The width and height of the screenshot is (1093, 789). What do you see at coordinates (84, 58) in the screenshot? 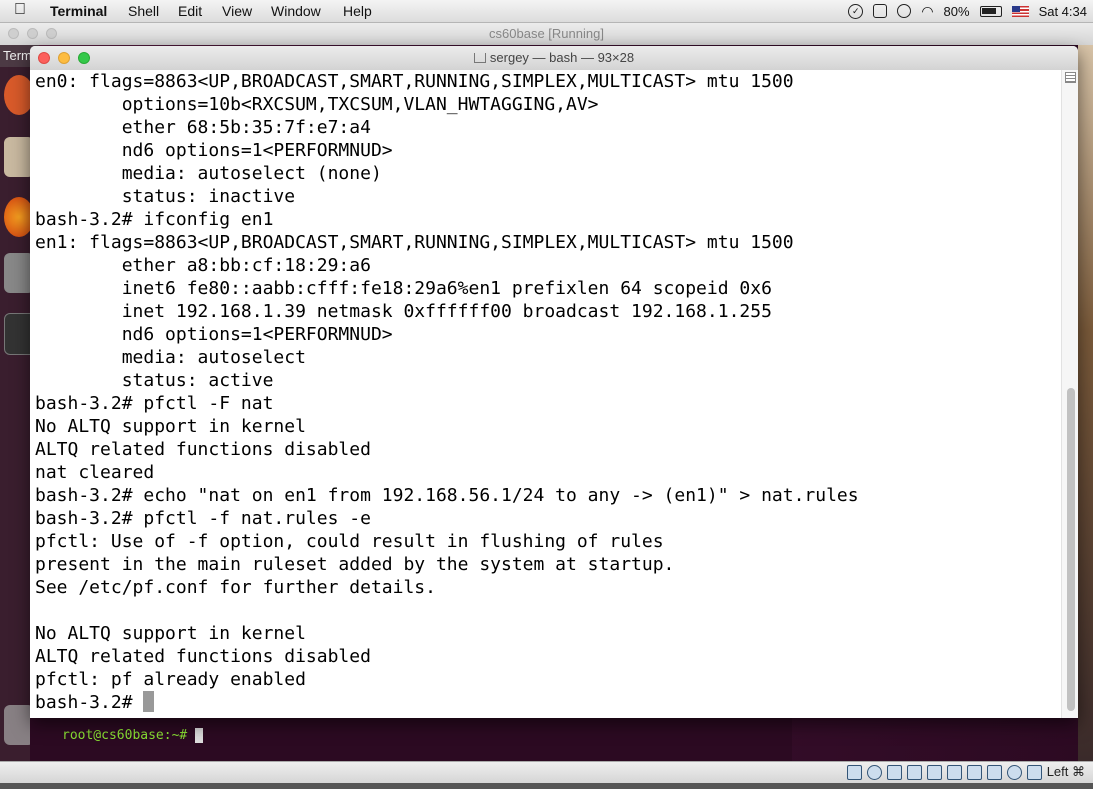
I see `zoom-button` at bounding box center [84, 58].